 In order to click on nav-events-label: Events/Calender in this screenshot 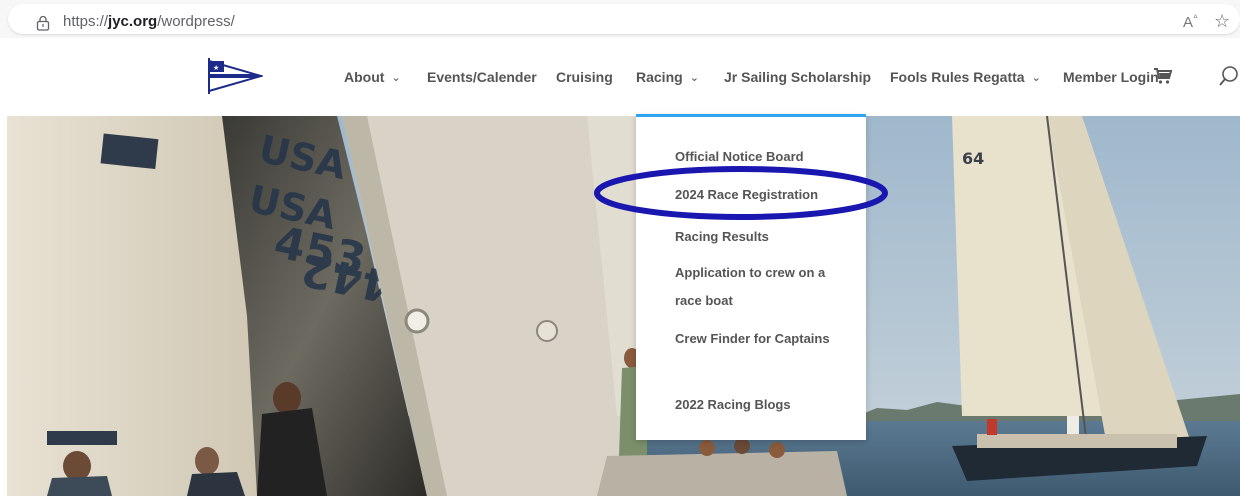, I will do `click(482, 77)`.